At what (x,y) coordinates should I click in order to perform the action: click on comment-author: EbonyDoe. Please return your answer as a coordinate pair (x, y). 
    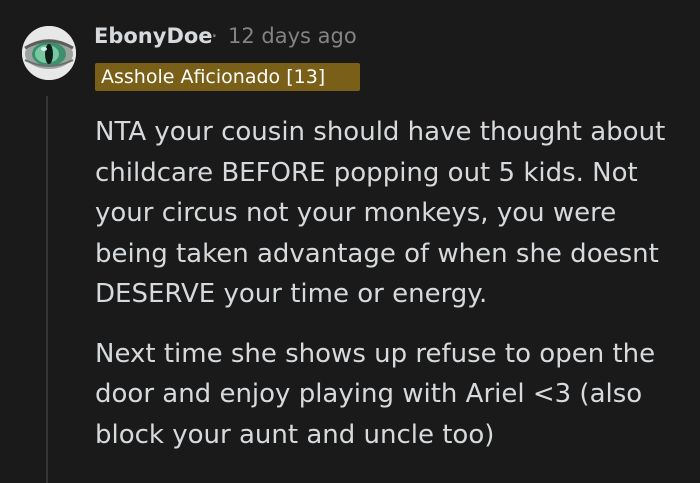
    Looking at the image, I should click on (153, 36).